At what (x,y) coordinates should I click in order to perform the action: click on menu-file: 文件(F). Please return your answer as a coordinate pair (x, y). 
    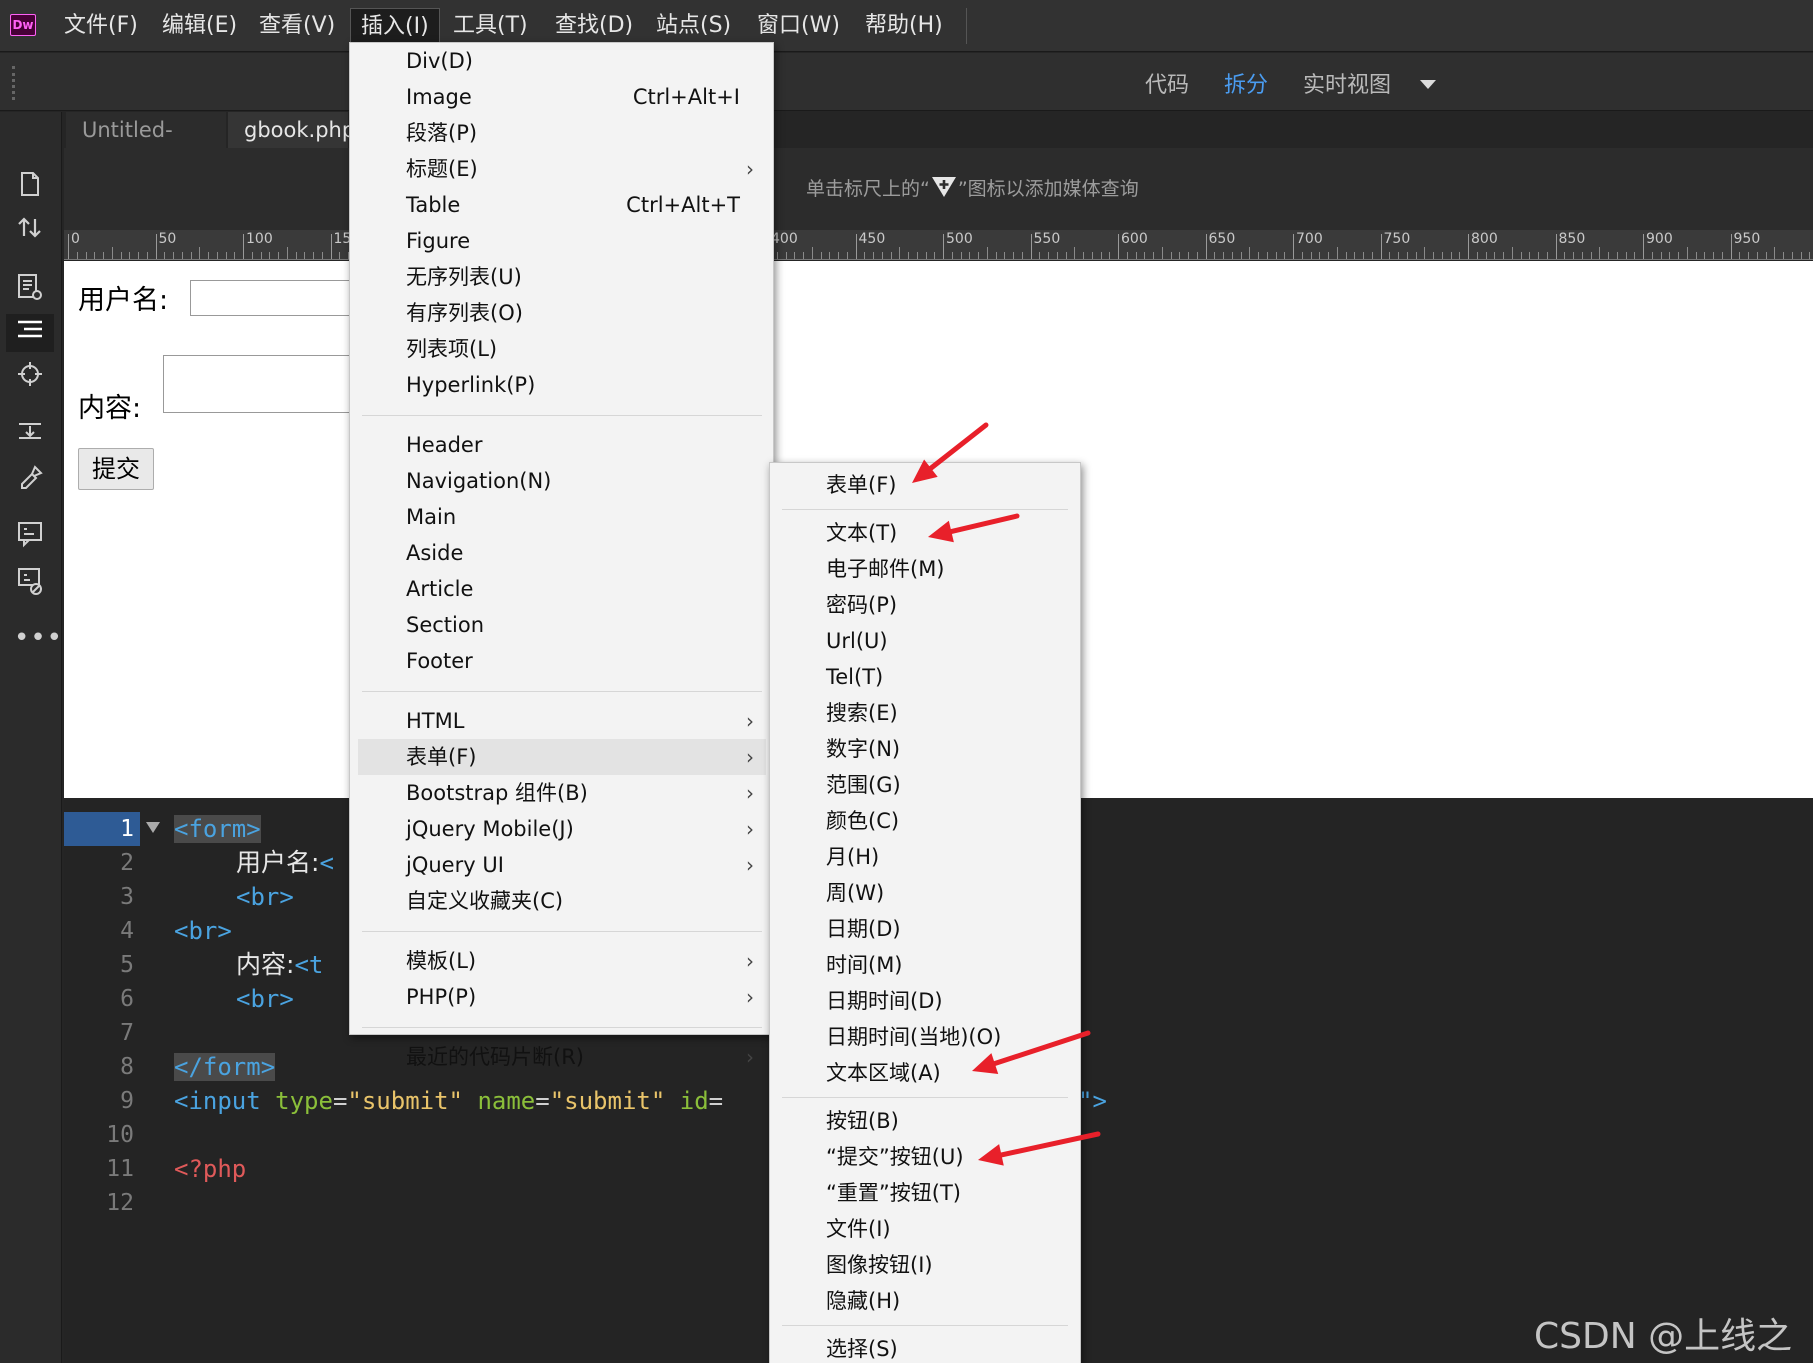
    Looking at the image, I should click on (101, 26).